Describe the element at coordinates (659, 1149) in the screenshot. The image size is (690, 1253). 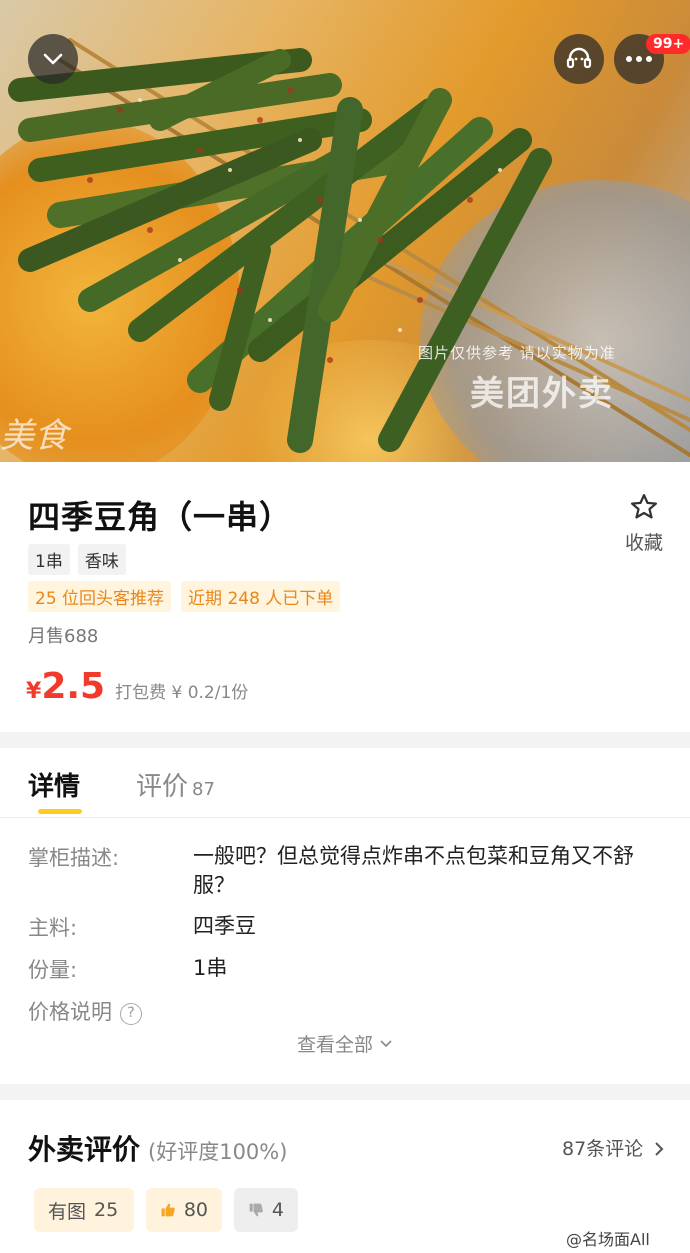
I see `chevron-right-icon` at that location.